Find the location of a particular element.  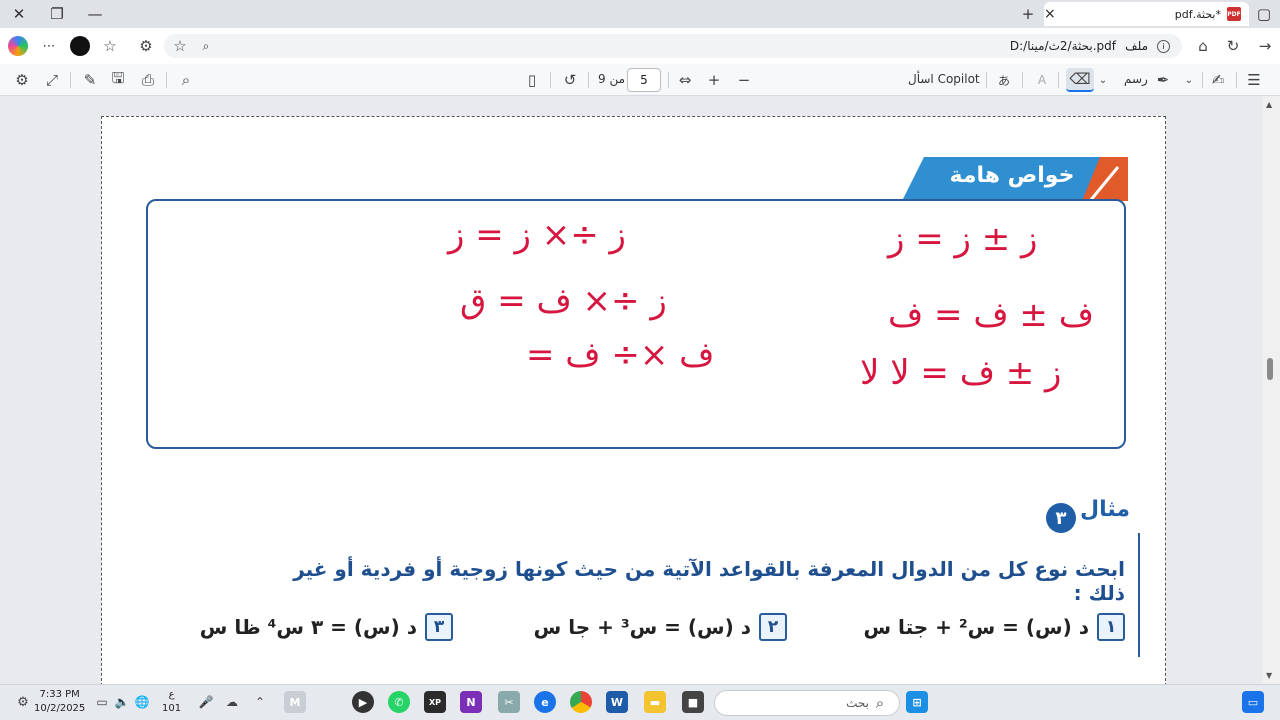

cloud-icon: ☁ is located at coordinates (232, 702).